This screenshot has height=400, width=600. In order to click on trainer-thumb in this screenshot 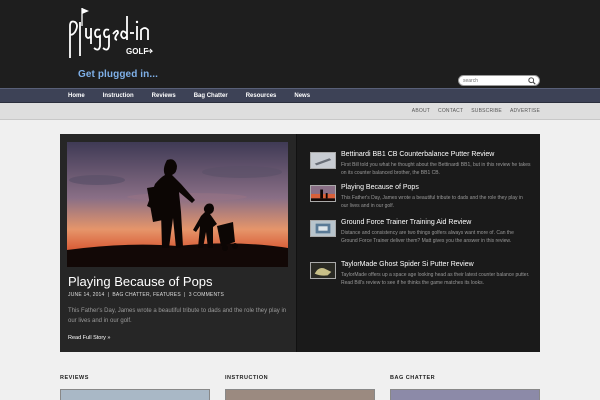, I will do `click(323, 228)`.